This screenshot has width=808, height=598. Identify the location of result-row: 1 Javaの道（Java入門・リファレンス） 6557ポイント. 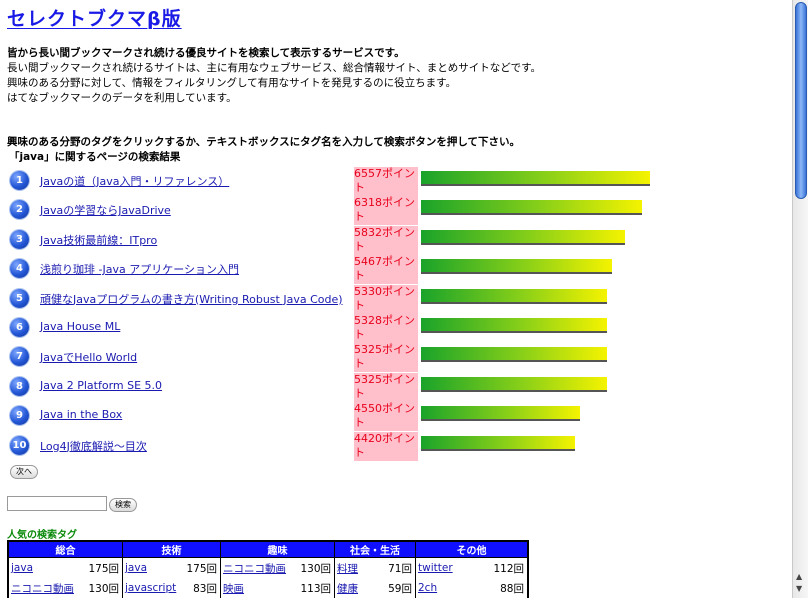
(396, 181).